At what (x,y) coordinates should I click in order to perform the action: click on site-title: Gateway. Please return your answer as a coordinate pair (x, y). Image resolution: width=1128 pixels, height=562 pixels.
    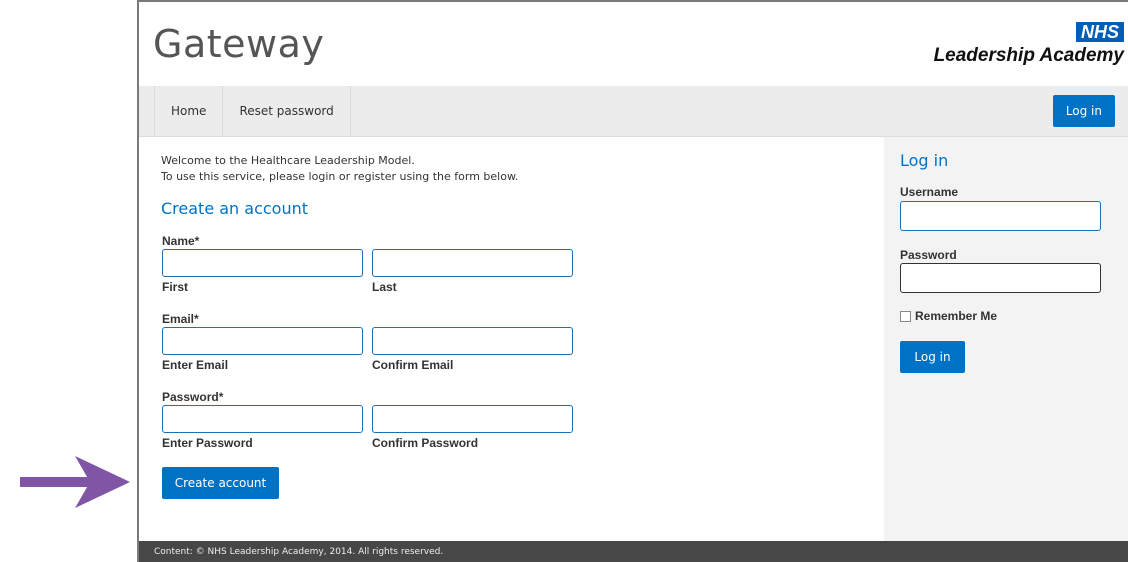
    Looking at the image, I should click on (239, 44).